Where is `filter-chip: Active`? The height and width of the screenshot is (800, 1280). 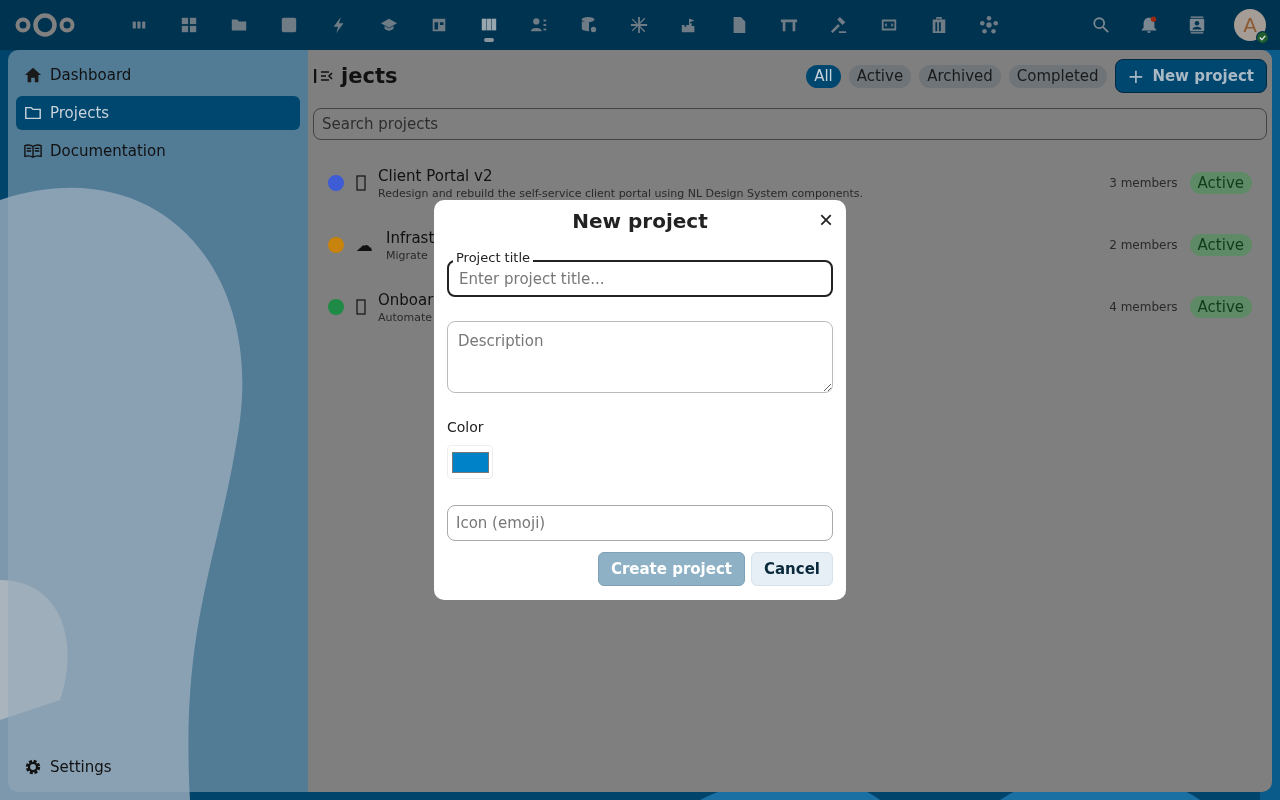 filter-chip: Active is located at coordinates (880, 76).